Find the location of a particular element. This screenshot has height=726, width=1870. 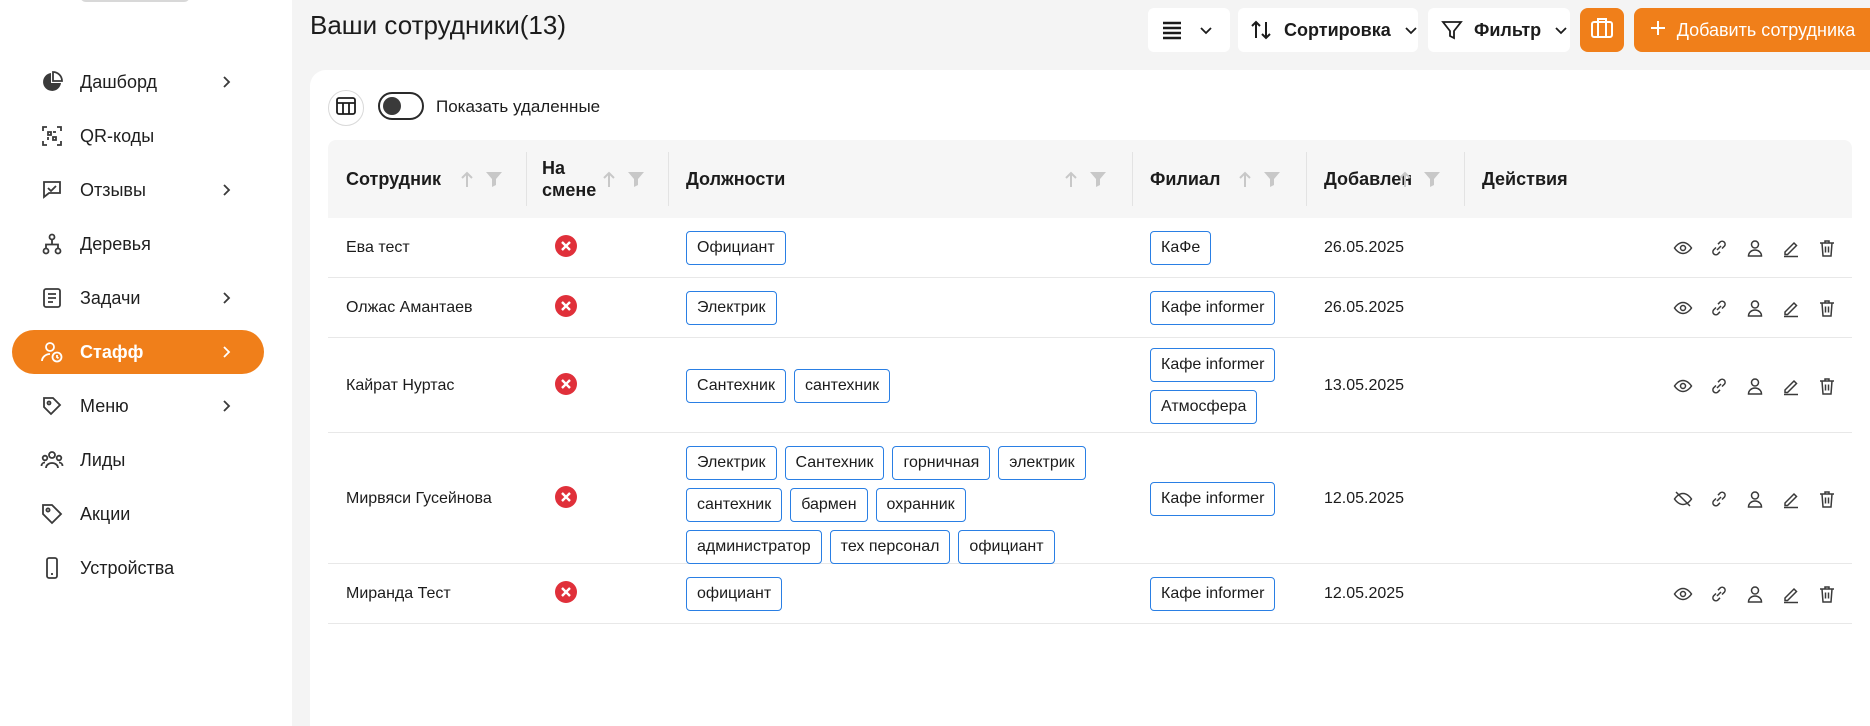

sidebar-item-3: Деревья is located at coordinates (138, 244).